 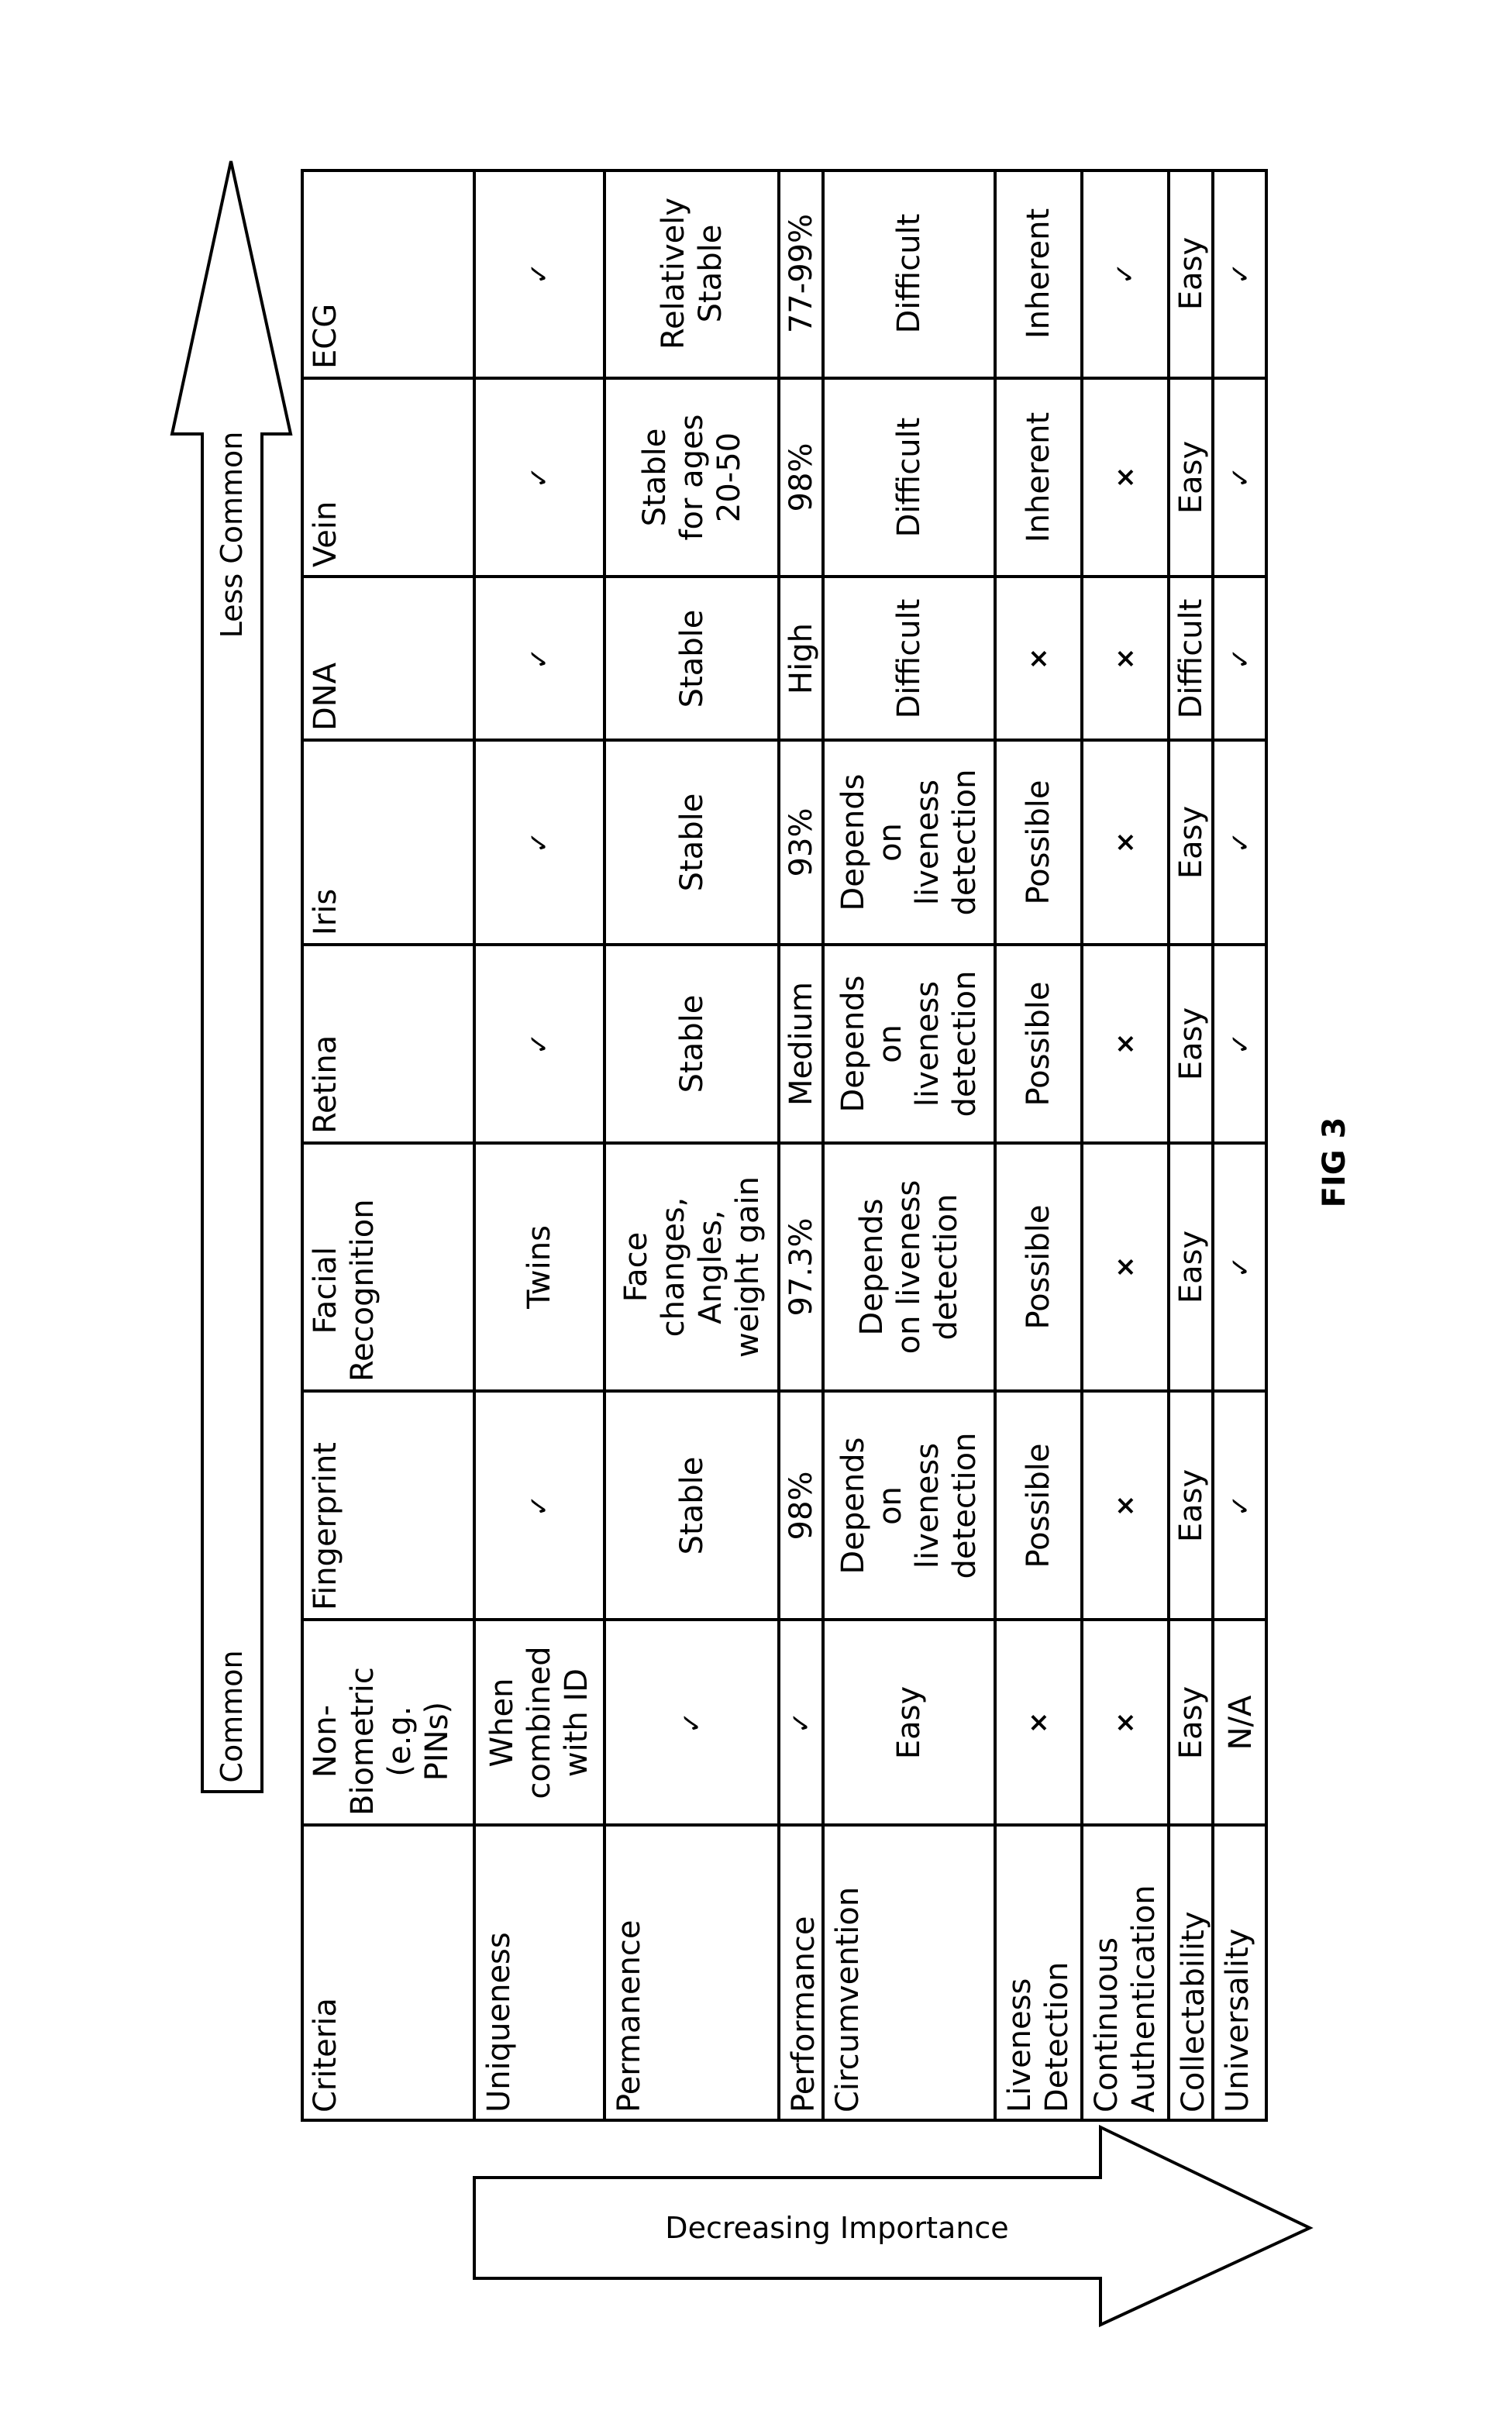 I want to click on table-cell-continuous-authentication-dna: ×, so click(x=1125, y=658).